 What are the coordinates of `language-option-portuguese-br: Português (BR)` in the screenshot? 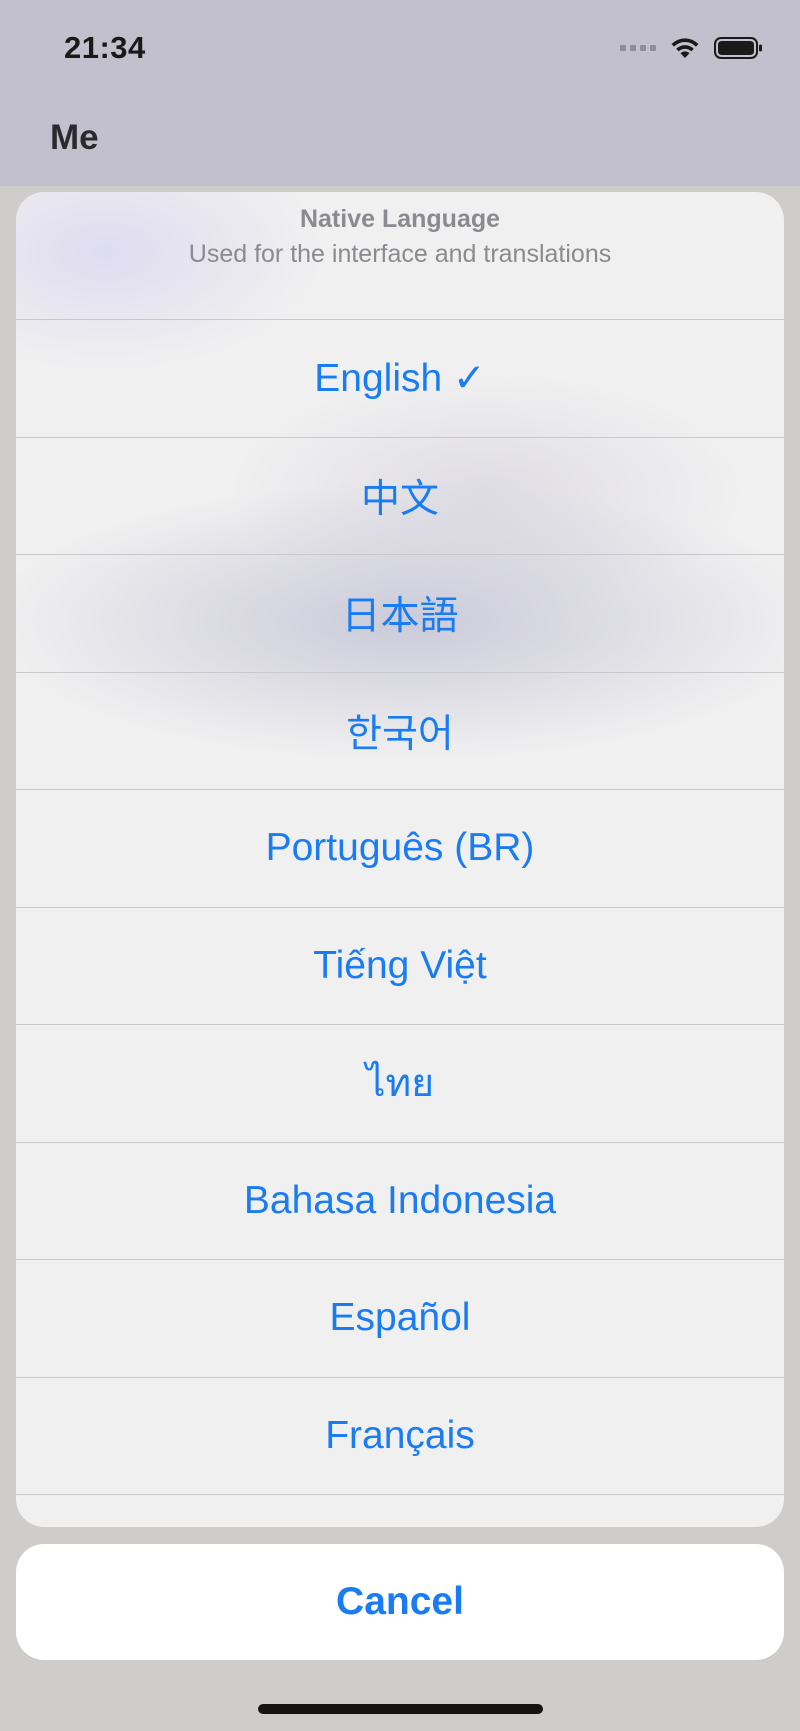 It's located at (400, 849).